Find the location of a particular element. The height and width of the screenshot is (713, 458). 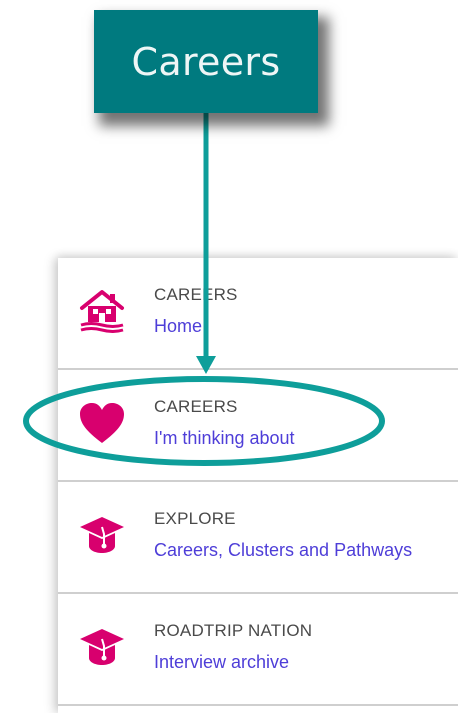

menu-item-subtitle: Home is located at coordinates (178, 326).